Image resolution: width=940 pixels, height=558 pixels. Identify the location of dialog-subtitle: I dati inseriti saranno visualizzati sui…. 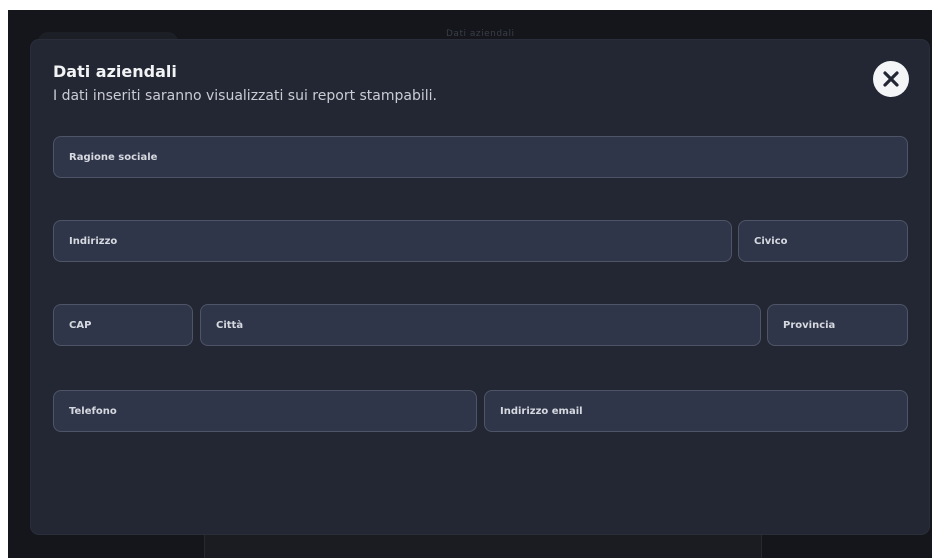
(245, 96).